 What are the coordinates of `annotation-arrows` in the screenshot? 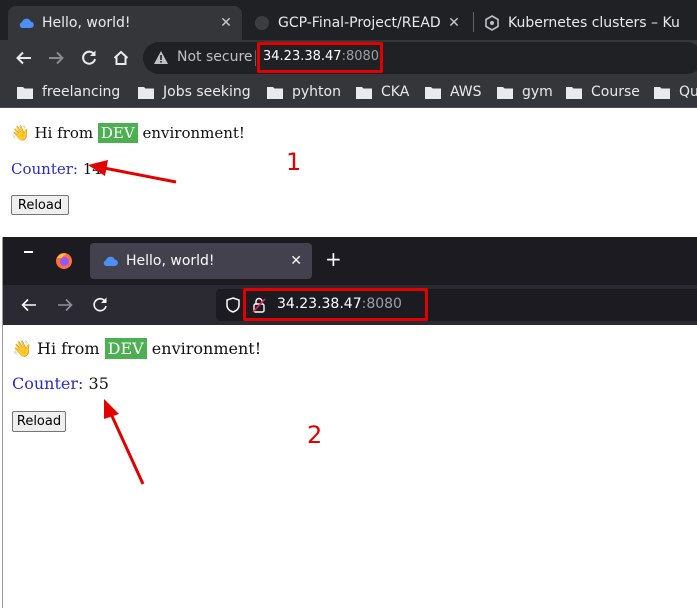 It's located at (132, 322).